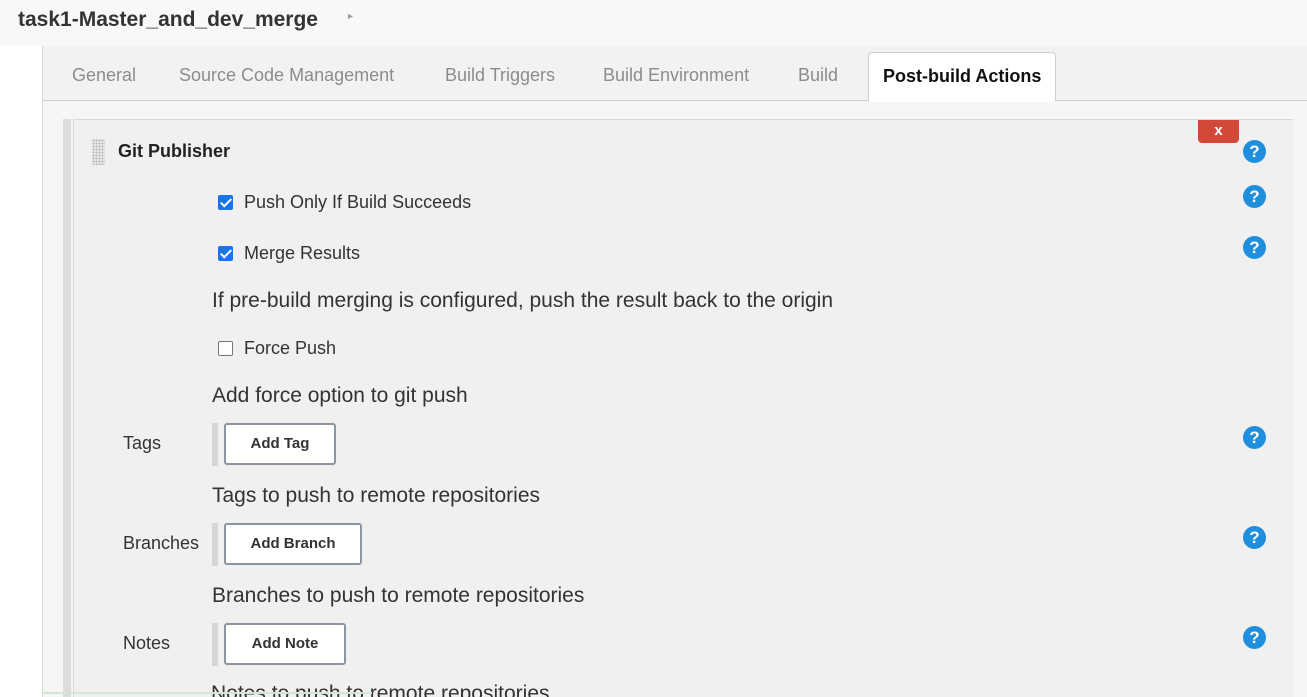  I want to click on side-gutter, so click(21, 371).